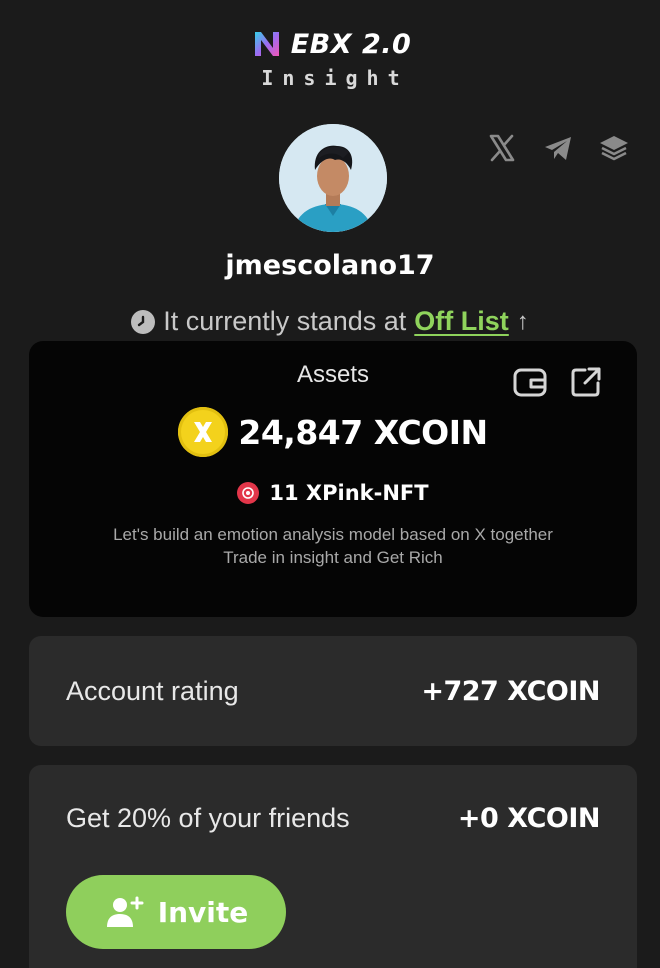  Describe the element at coordinates (351, 44) in the screenshot. I see `brand-title: EBX 2.0` at that location.